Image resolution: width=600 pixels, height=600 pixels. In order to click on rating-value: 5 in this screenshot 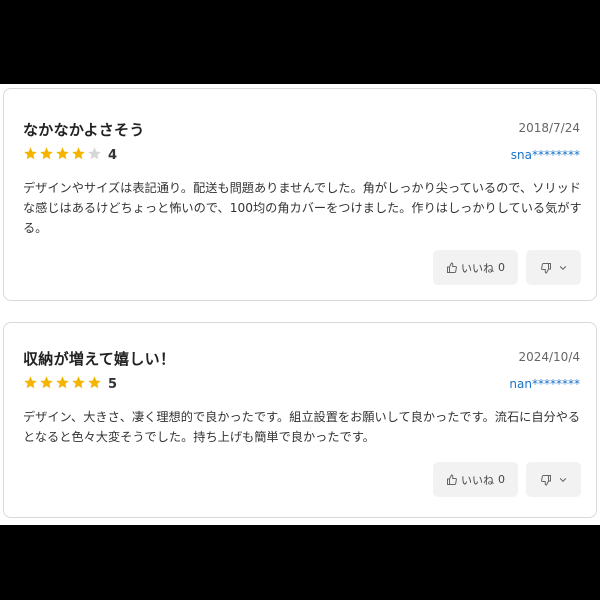, I will do `click(113, 384)`.